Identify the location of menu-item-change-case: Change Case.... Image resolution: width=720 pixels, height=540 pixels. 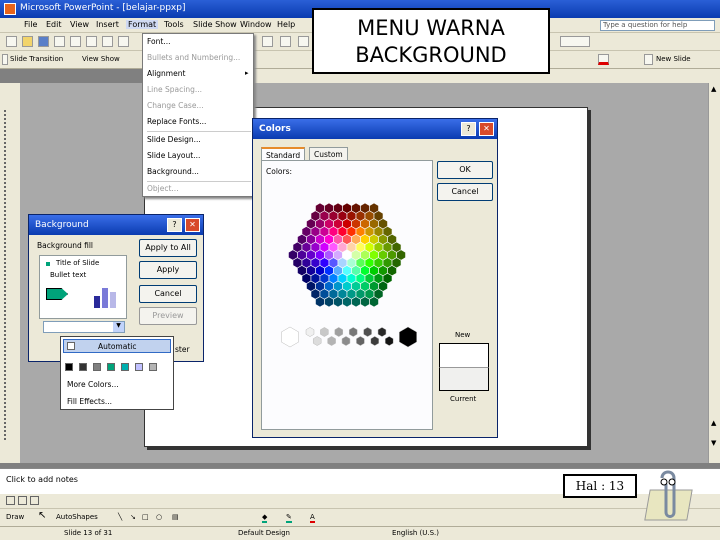
(175, 107).